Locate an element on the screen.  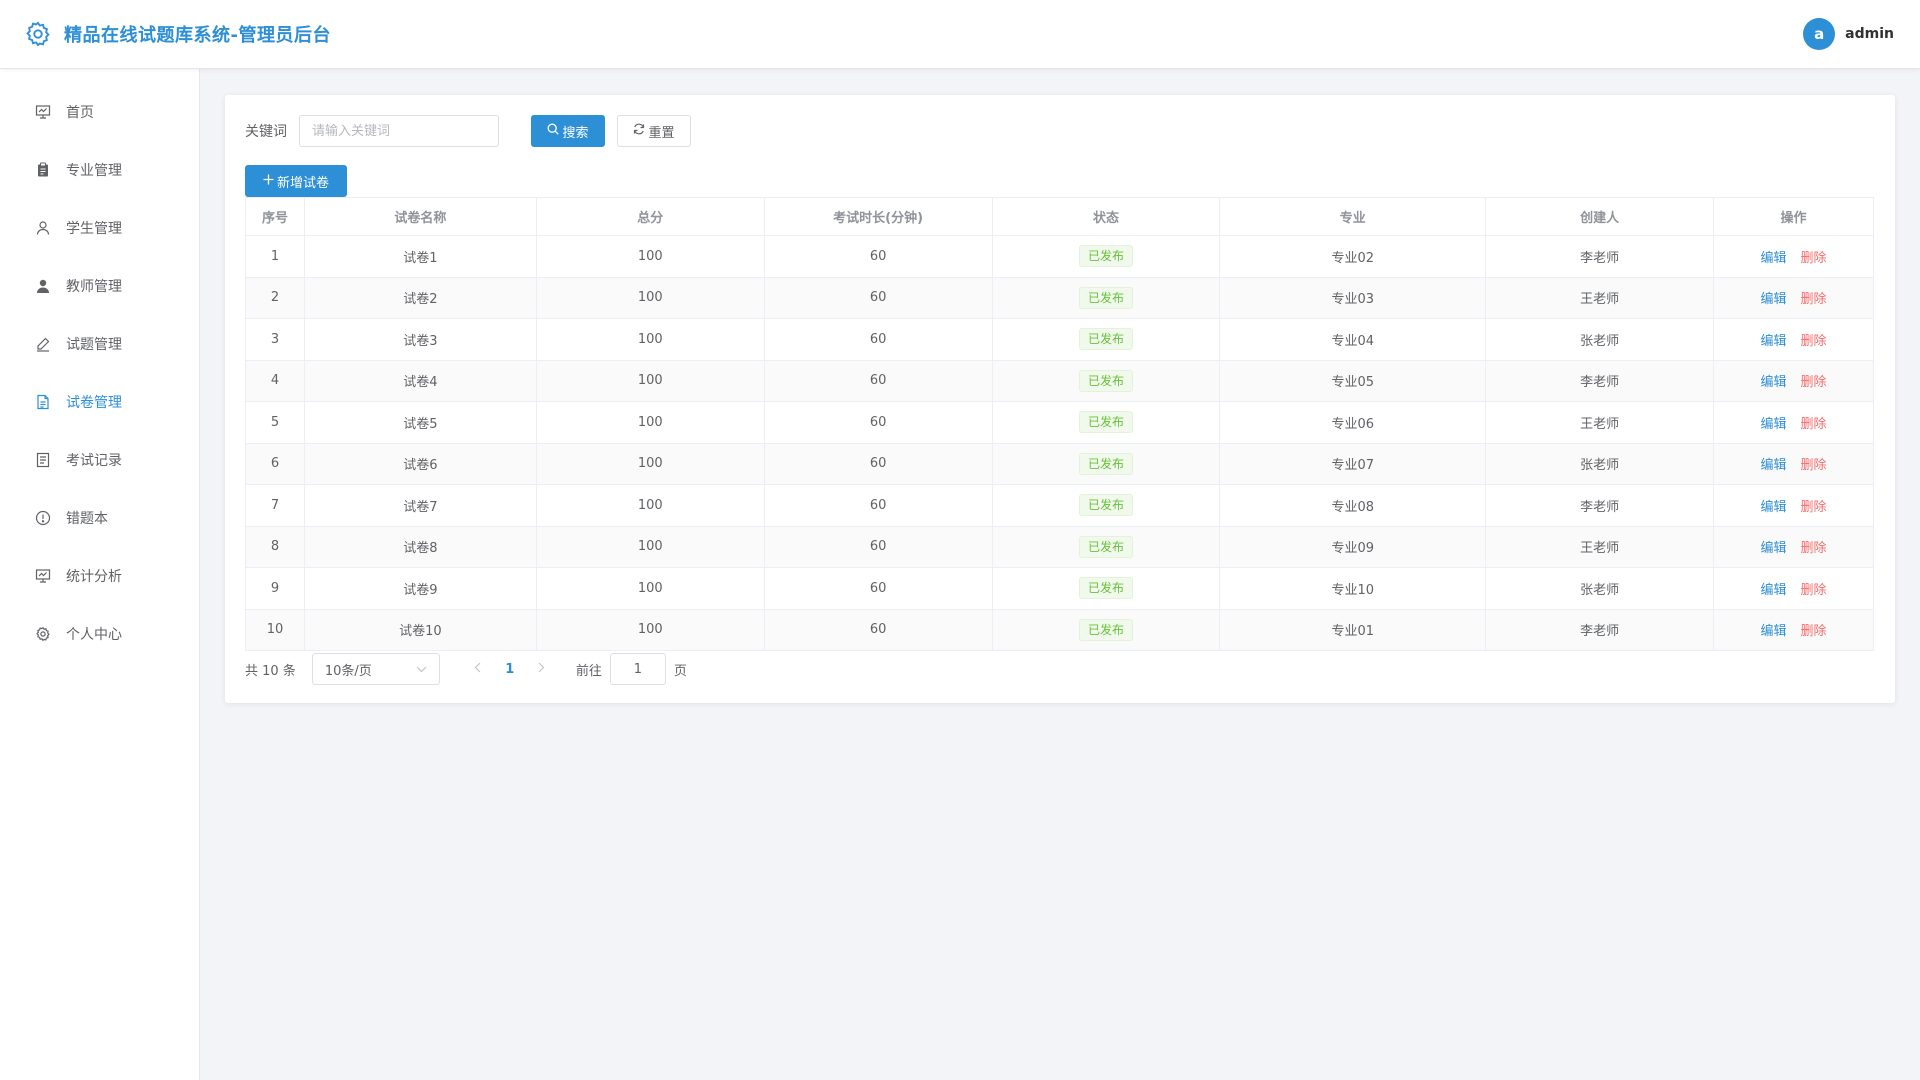
keyword-input is located at coordinates (399, 131).